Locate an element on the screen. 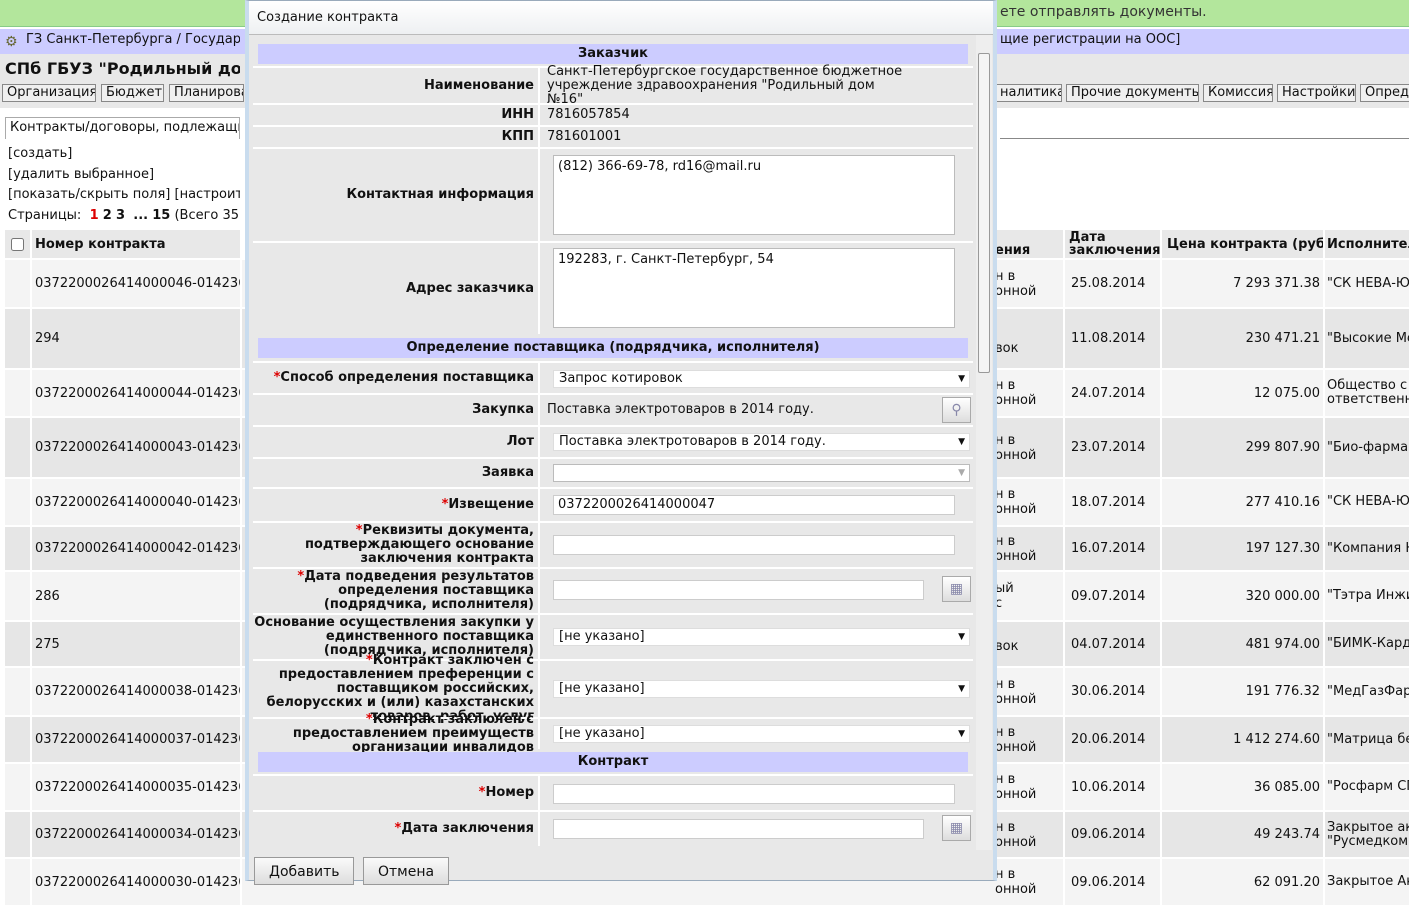  field-inn: ИНН 7816057854 is located at coordinates (613, 114).